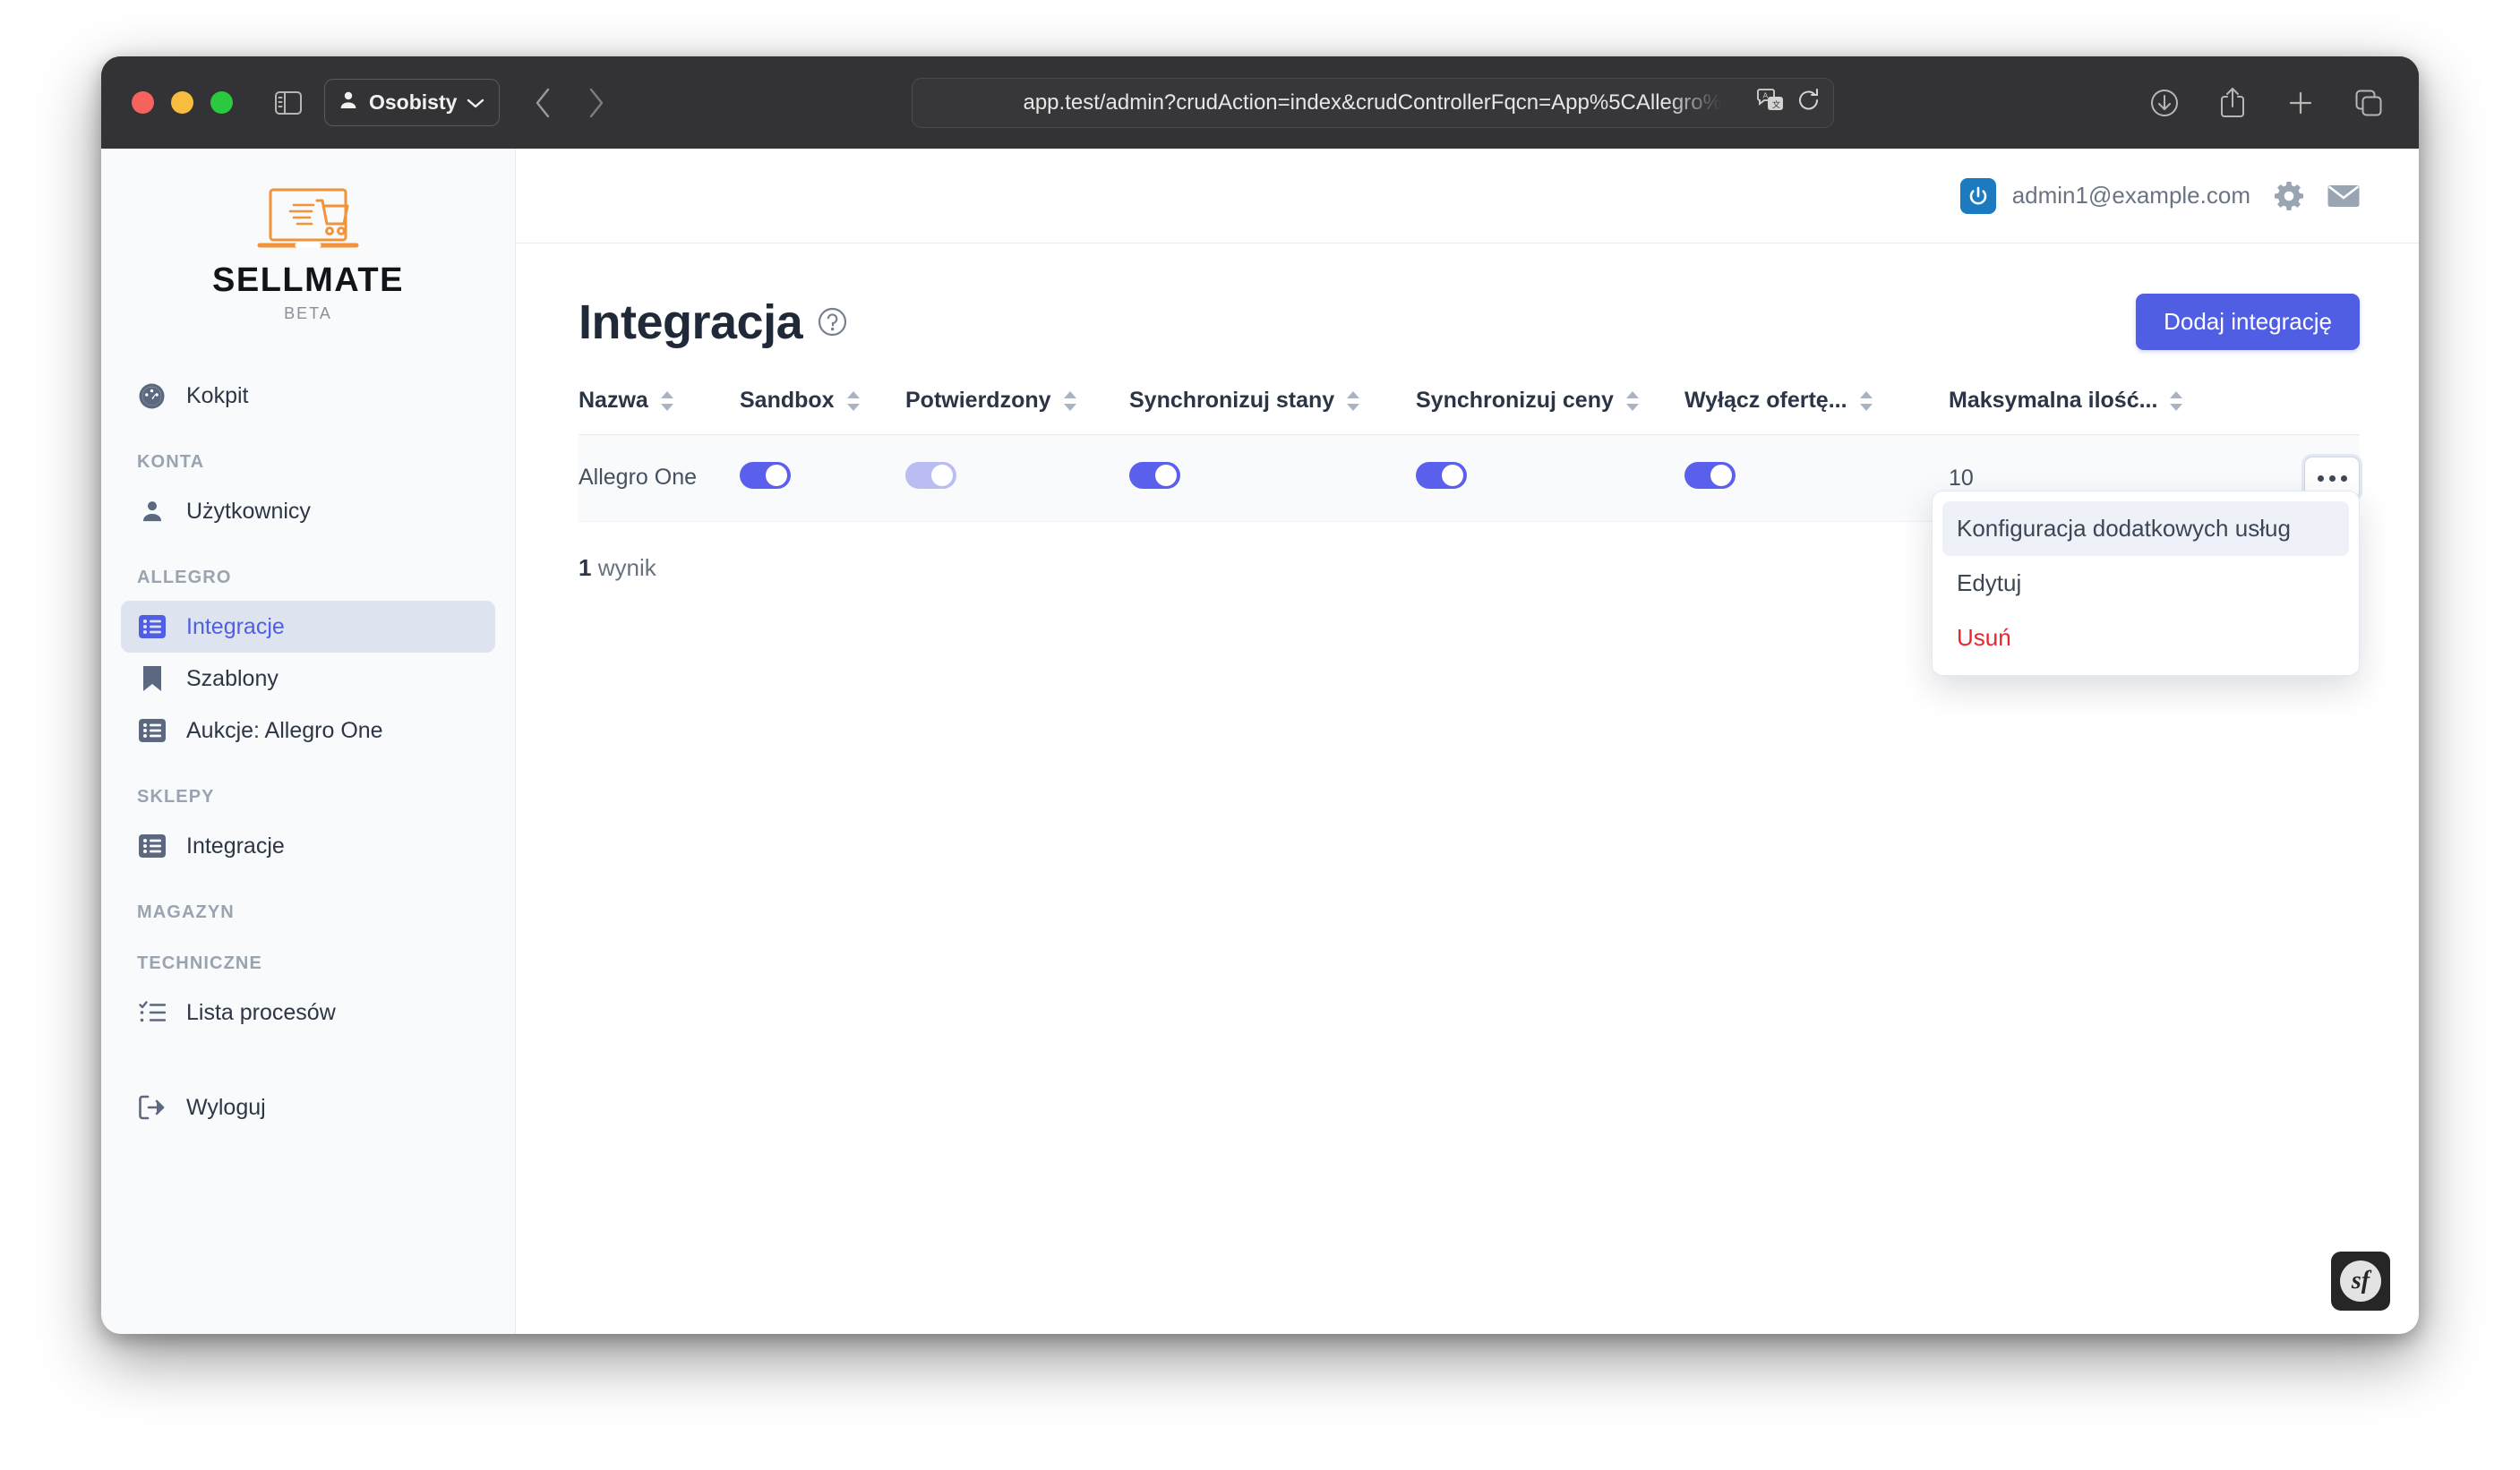  Describe the element at coordinates (1515, 400) in the screenshot. I see `column-label: Synchronizuj ceny` at that location.